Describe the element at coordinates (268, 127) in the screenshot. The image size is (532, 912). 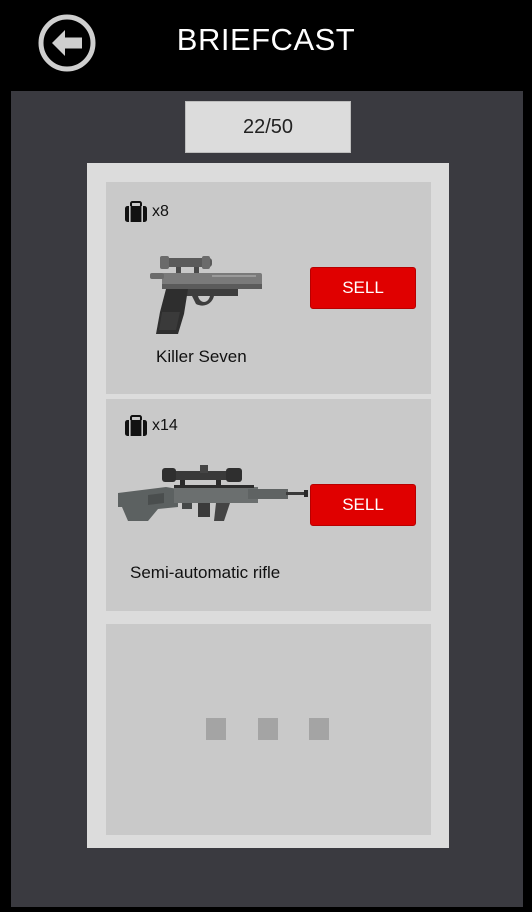
I see `capacity-counter: 22/50` at that location.